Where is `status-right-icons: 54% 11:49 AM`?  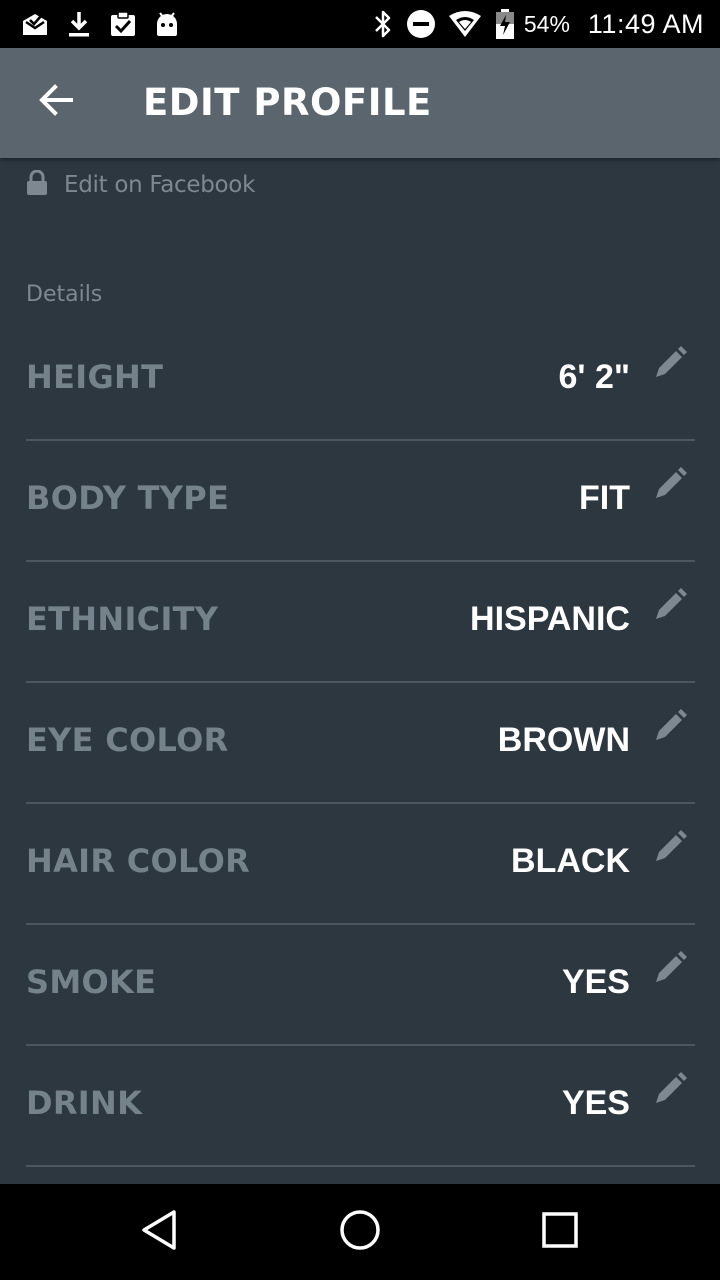
status-right-icons: 54% 11:49 AM is located at coordinates (538, 24).